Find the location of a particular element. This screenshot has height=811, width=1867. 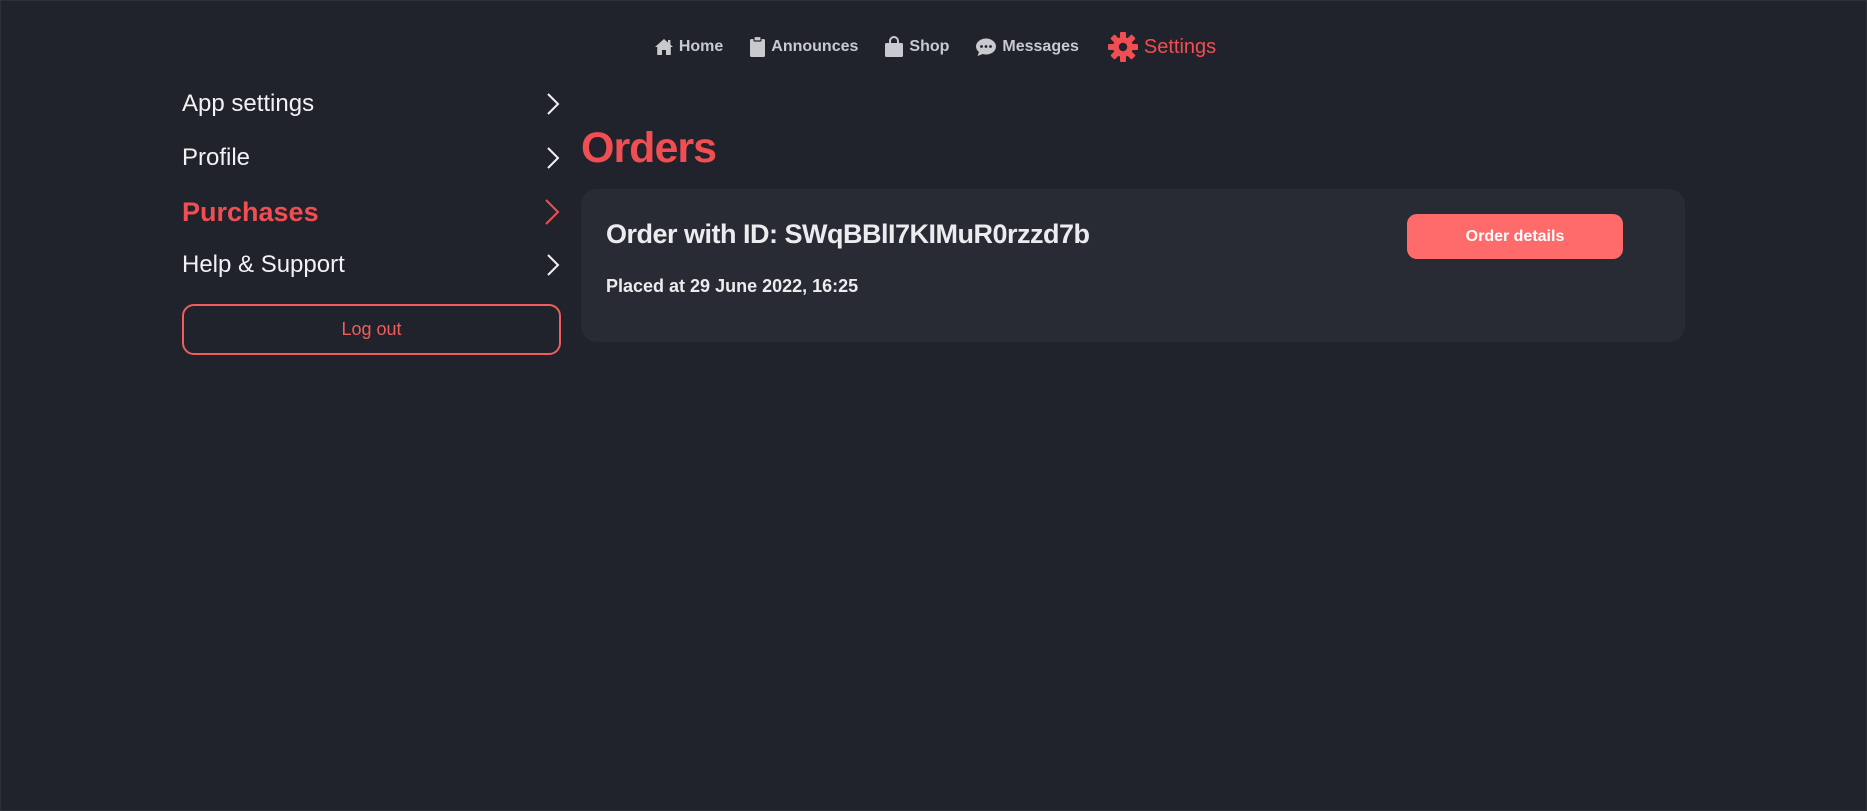

logout-button: Log out is located at coordinates (371, 329).